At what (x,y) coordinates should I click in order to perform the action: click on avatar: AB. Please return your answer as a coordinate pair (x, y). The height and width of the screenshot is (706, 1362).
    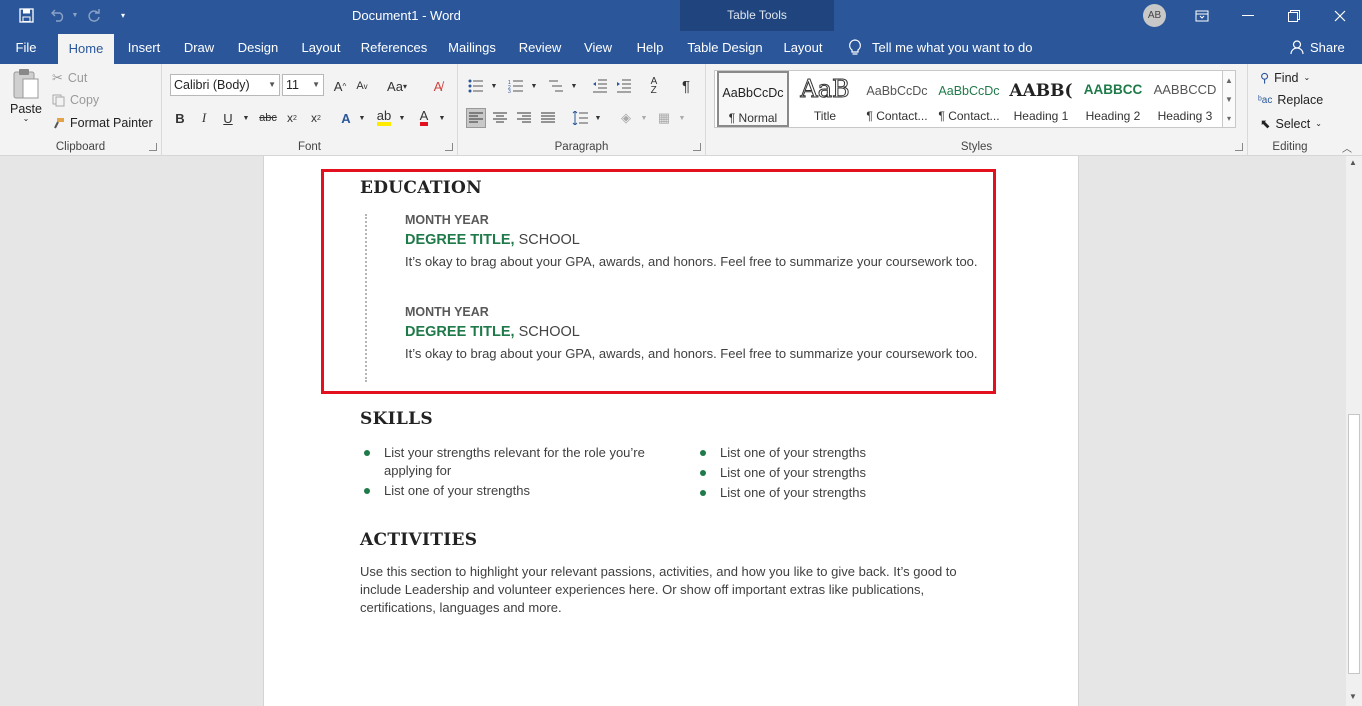
    Looking at the image, I should click on (1154, 15).